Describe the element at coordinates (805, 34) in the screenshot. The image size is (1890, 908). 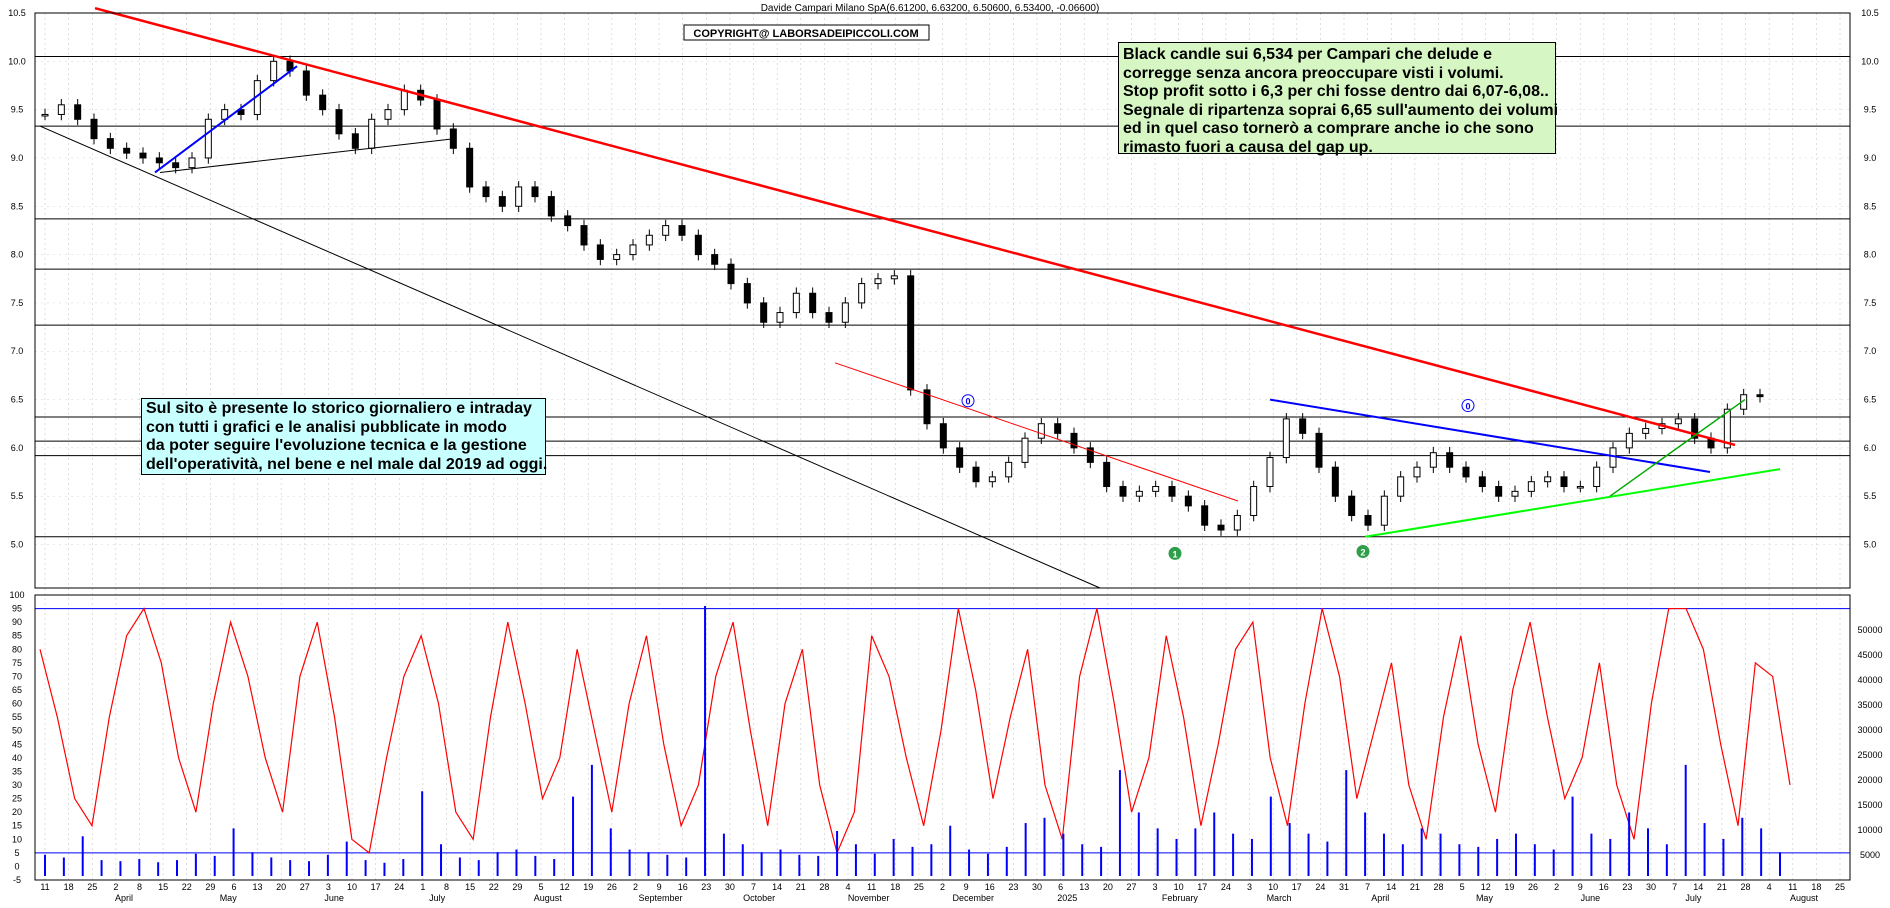
I see `copyright-text: COPYRIGHT@ LABORSADEIPICCOLI.COM` at that location.